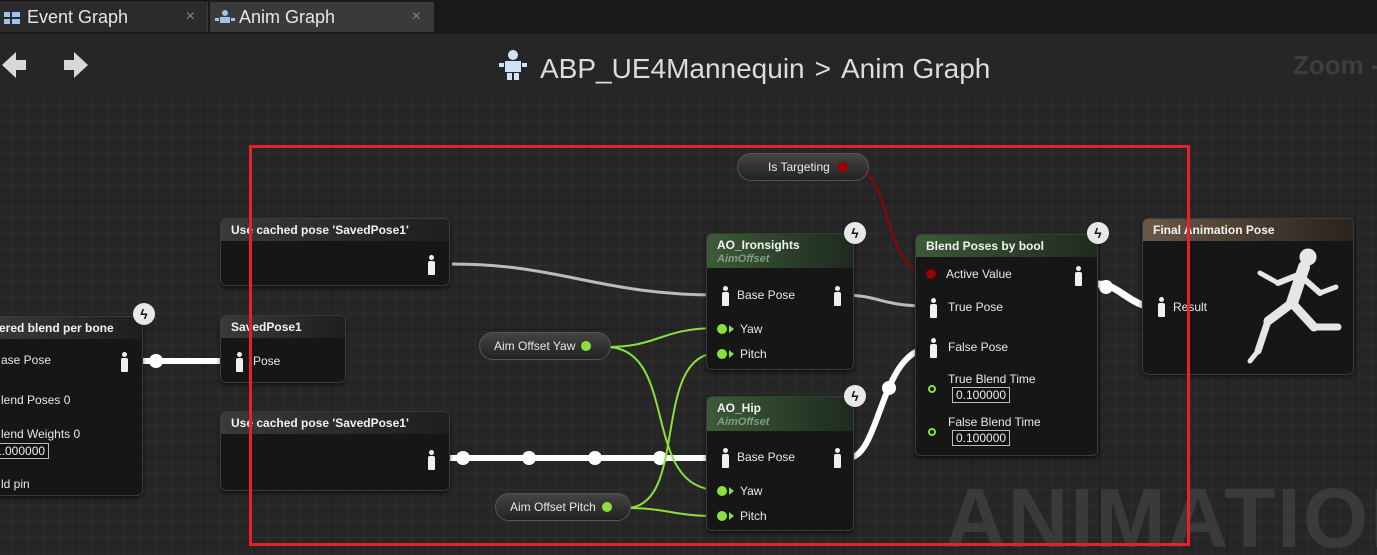 The width and height of the screenshot is (1377, 555). I want to click on back-arrow-icon, so click(15, 69).